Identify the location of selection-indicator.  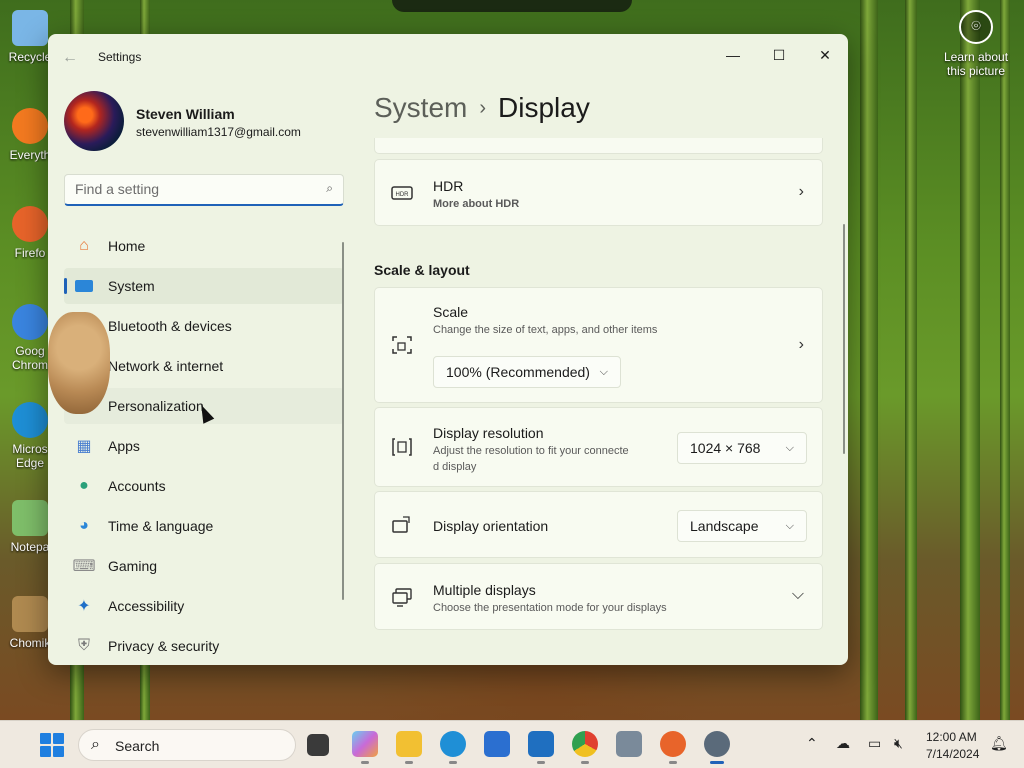
(65, 286).